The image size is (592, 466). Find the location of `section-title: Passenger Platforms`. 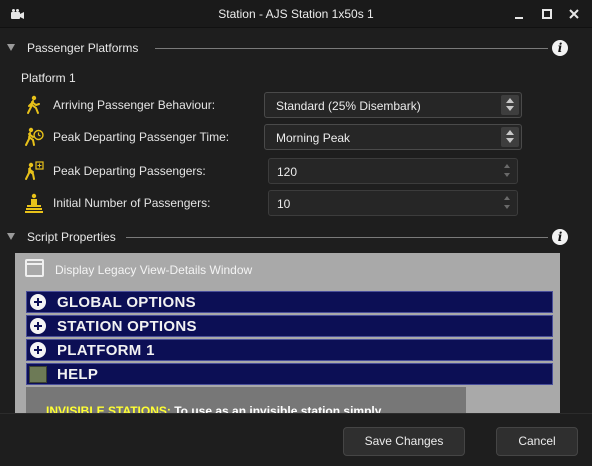

section-title: Passenger Platforms is located at coordinates (83, 48).